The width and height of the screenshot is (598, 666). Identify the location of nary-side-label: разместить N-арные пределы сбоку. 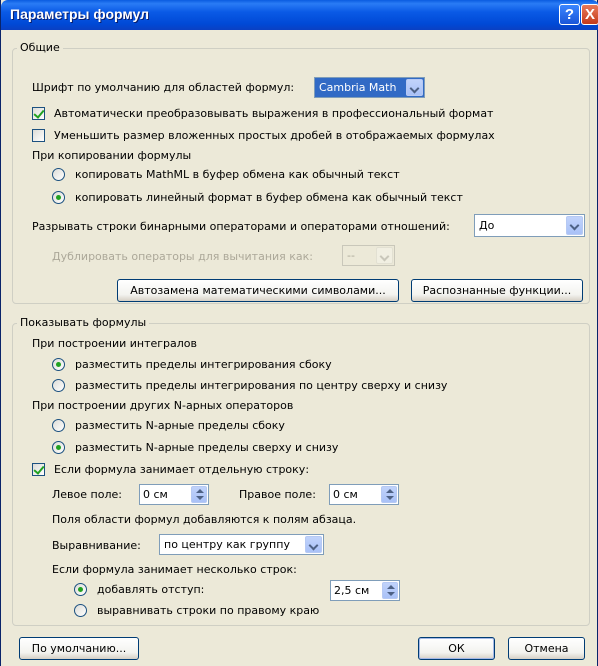
(180, 425).